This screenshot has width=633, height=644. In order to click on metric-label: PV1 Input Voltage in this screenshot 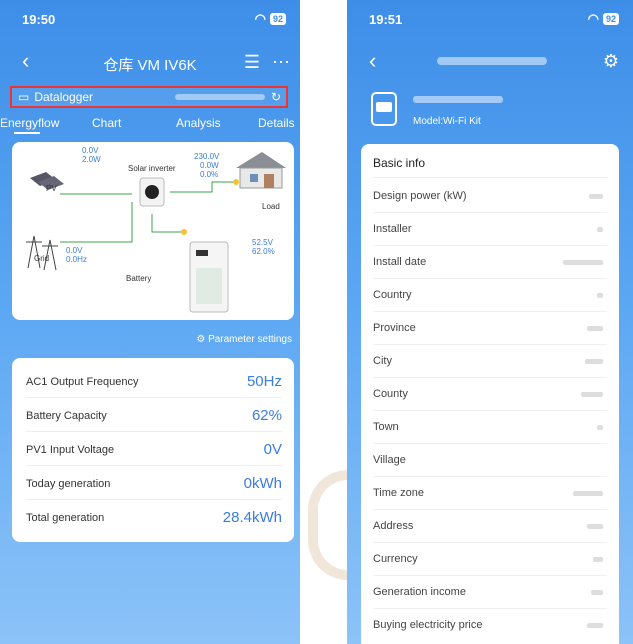, I will do `click(70, 450)`.